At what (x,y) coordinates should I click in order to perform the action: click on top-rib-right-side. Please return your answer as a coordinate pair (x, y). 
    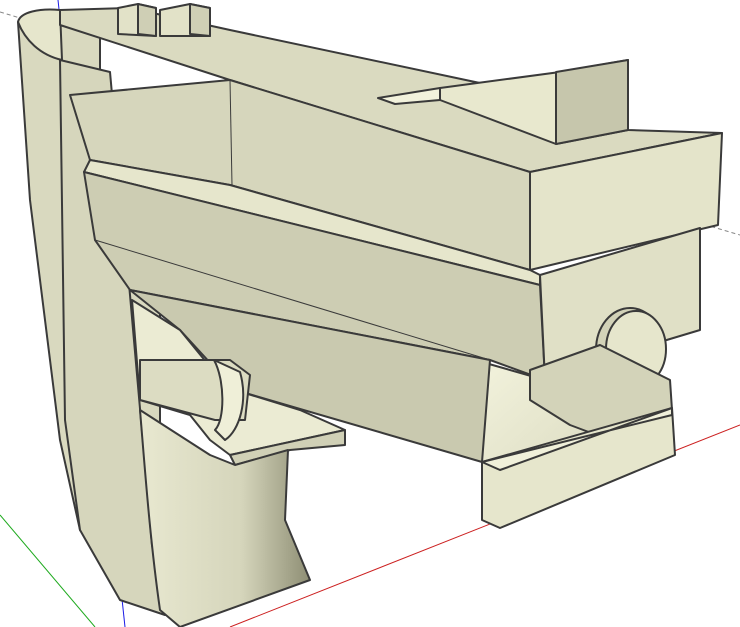
    Looking at the image, I should click on (200, 20).